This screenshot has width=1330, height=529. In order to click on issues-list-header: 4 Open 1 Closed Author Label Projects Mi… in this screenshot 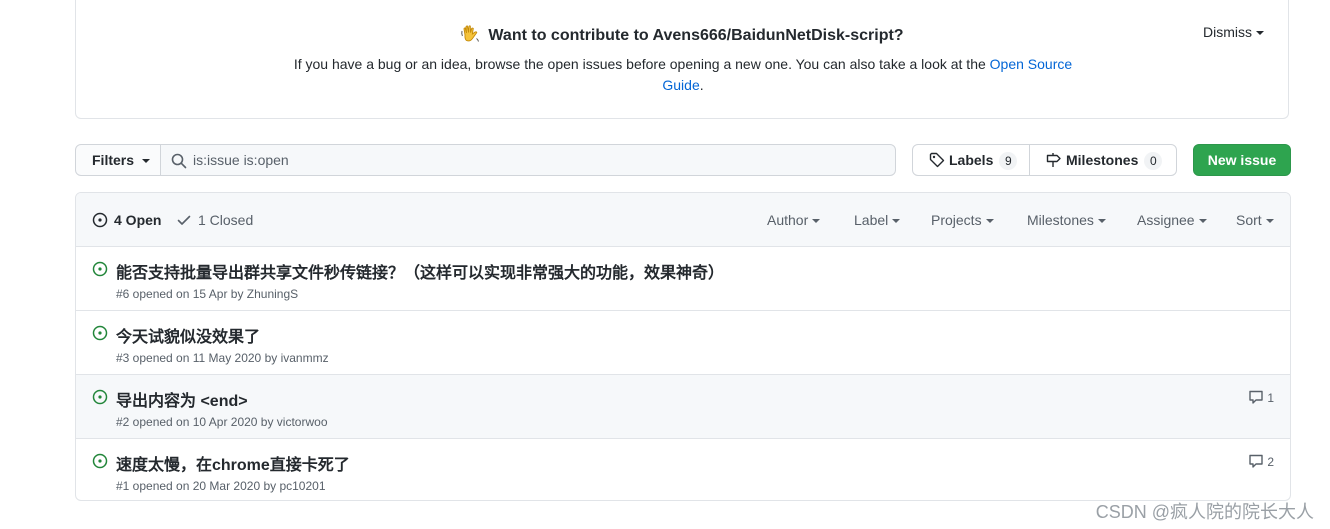, I will do `click(683, 220)`.